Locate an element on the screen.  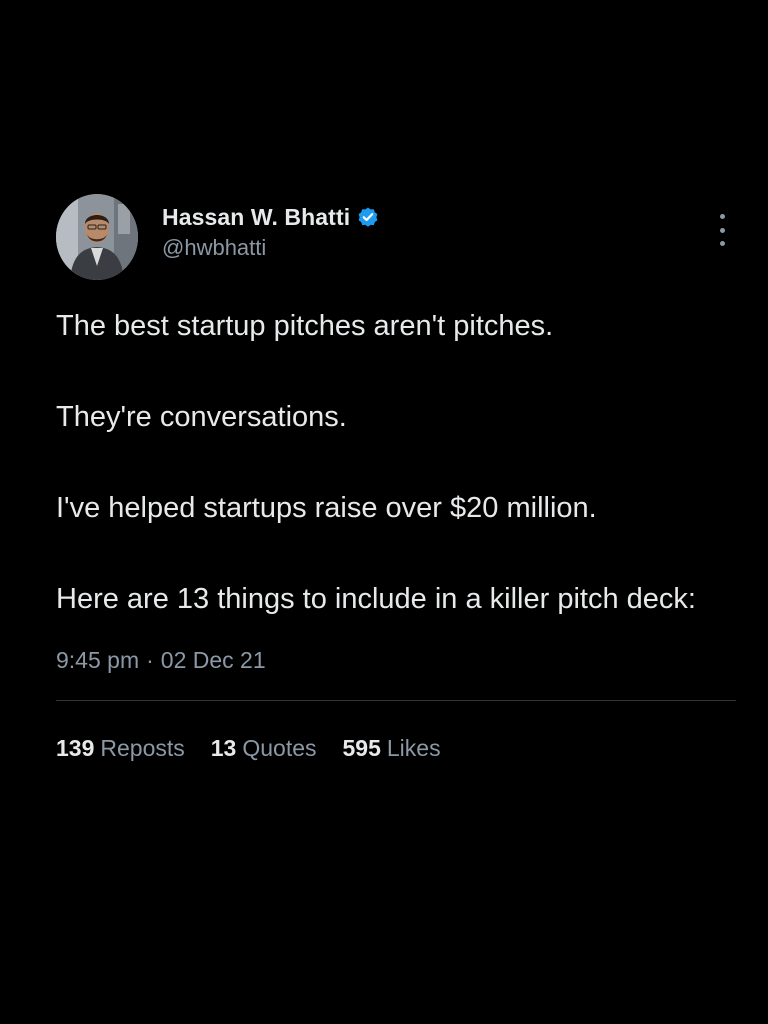
tweet-paragraph: The best startup pitches aren't pitches. is located at coordinates (305, 326).